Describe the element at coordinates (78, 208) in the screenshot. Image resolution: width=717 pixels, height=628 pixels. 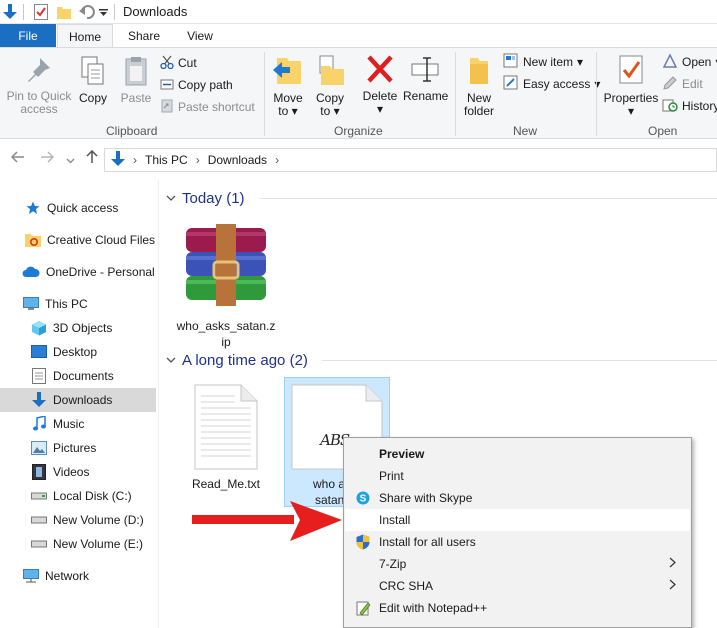
I see `nav-item-quick-access: Quick access` at that location.